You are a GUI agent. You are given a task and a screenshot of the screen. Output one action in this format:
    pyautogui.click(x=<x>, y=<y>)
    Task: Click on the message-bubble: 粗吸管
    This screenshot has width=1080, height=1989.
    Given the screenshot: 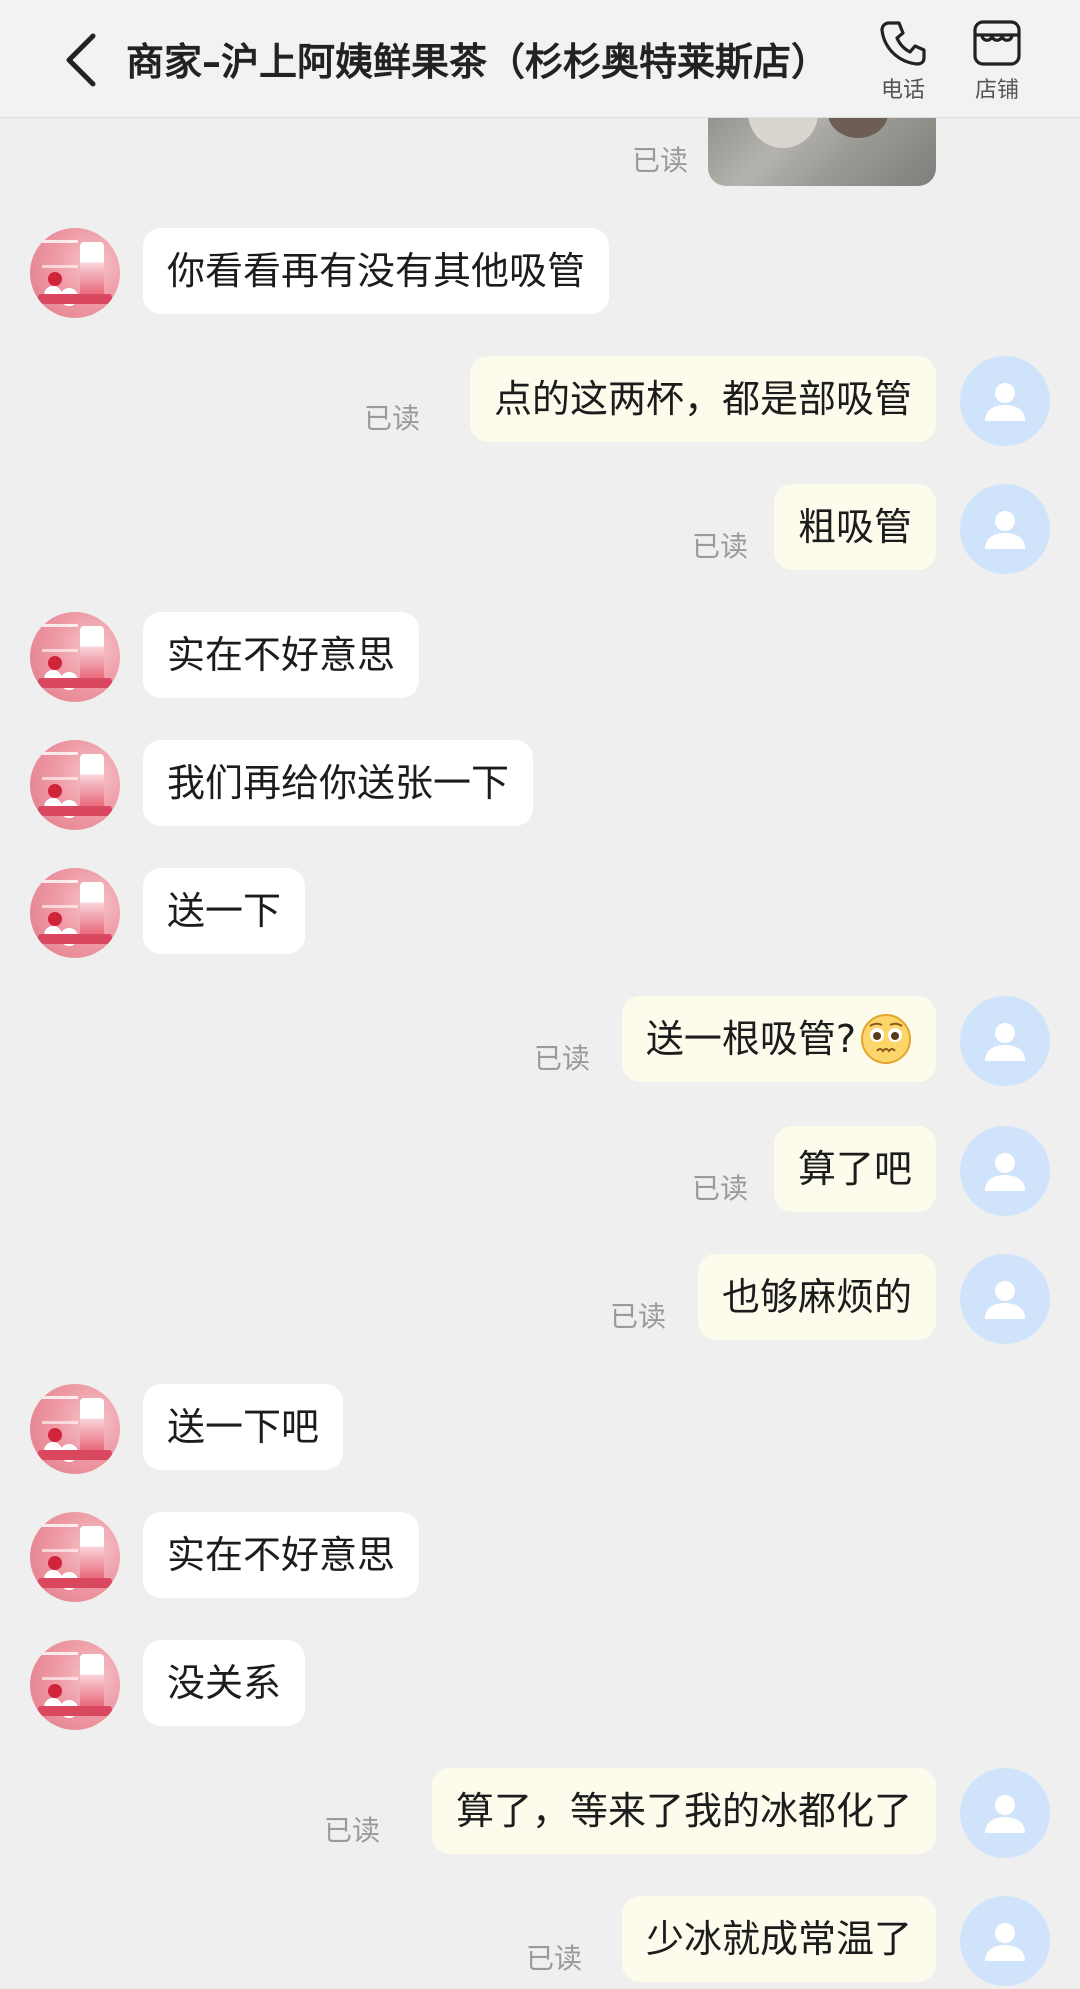 What is the action you would take?
    pyautogui.click(x=854, y=527)
    